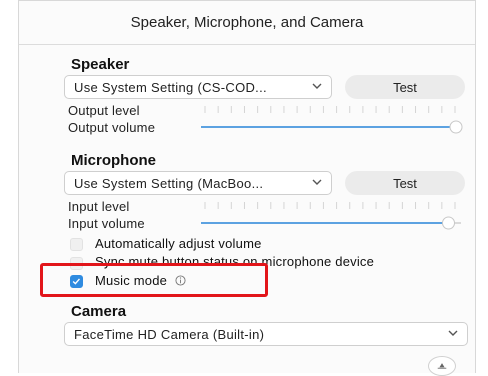 This screenshot has height=376, width=488. I want to click on output-volume-slider, so click(331, 127).